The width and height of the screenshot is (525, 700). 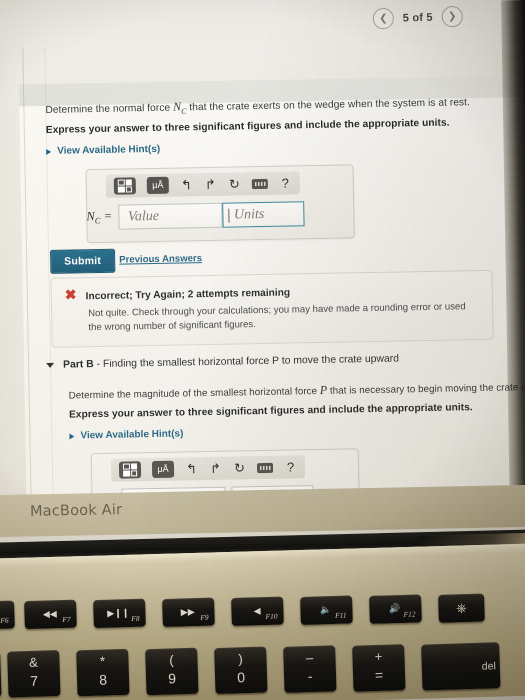 I want to click on key-minus: – -, so click(x=310, y=669).